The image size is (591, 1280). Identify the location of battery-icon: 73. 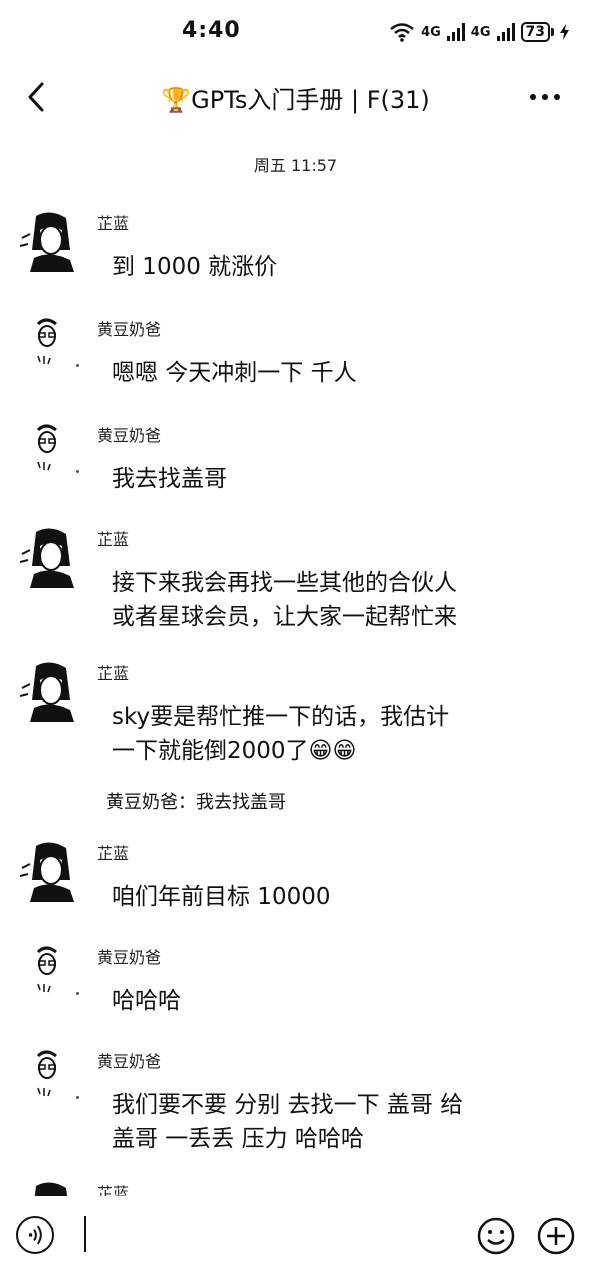
(537, 32).